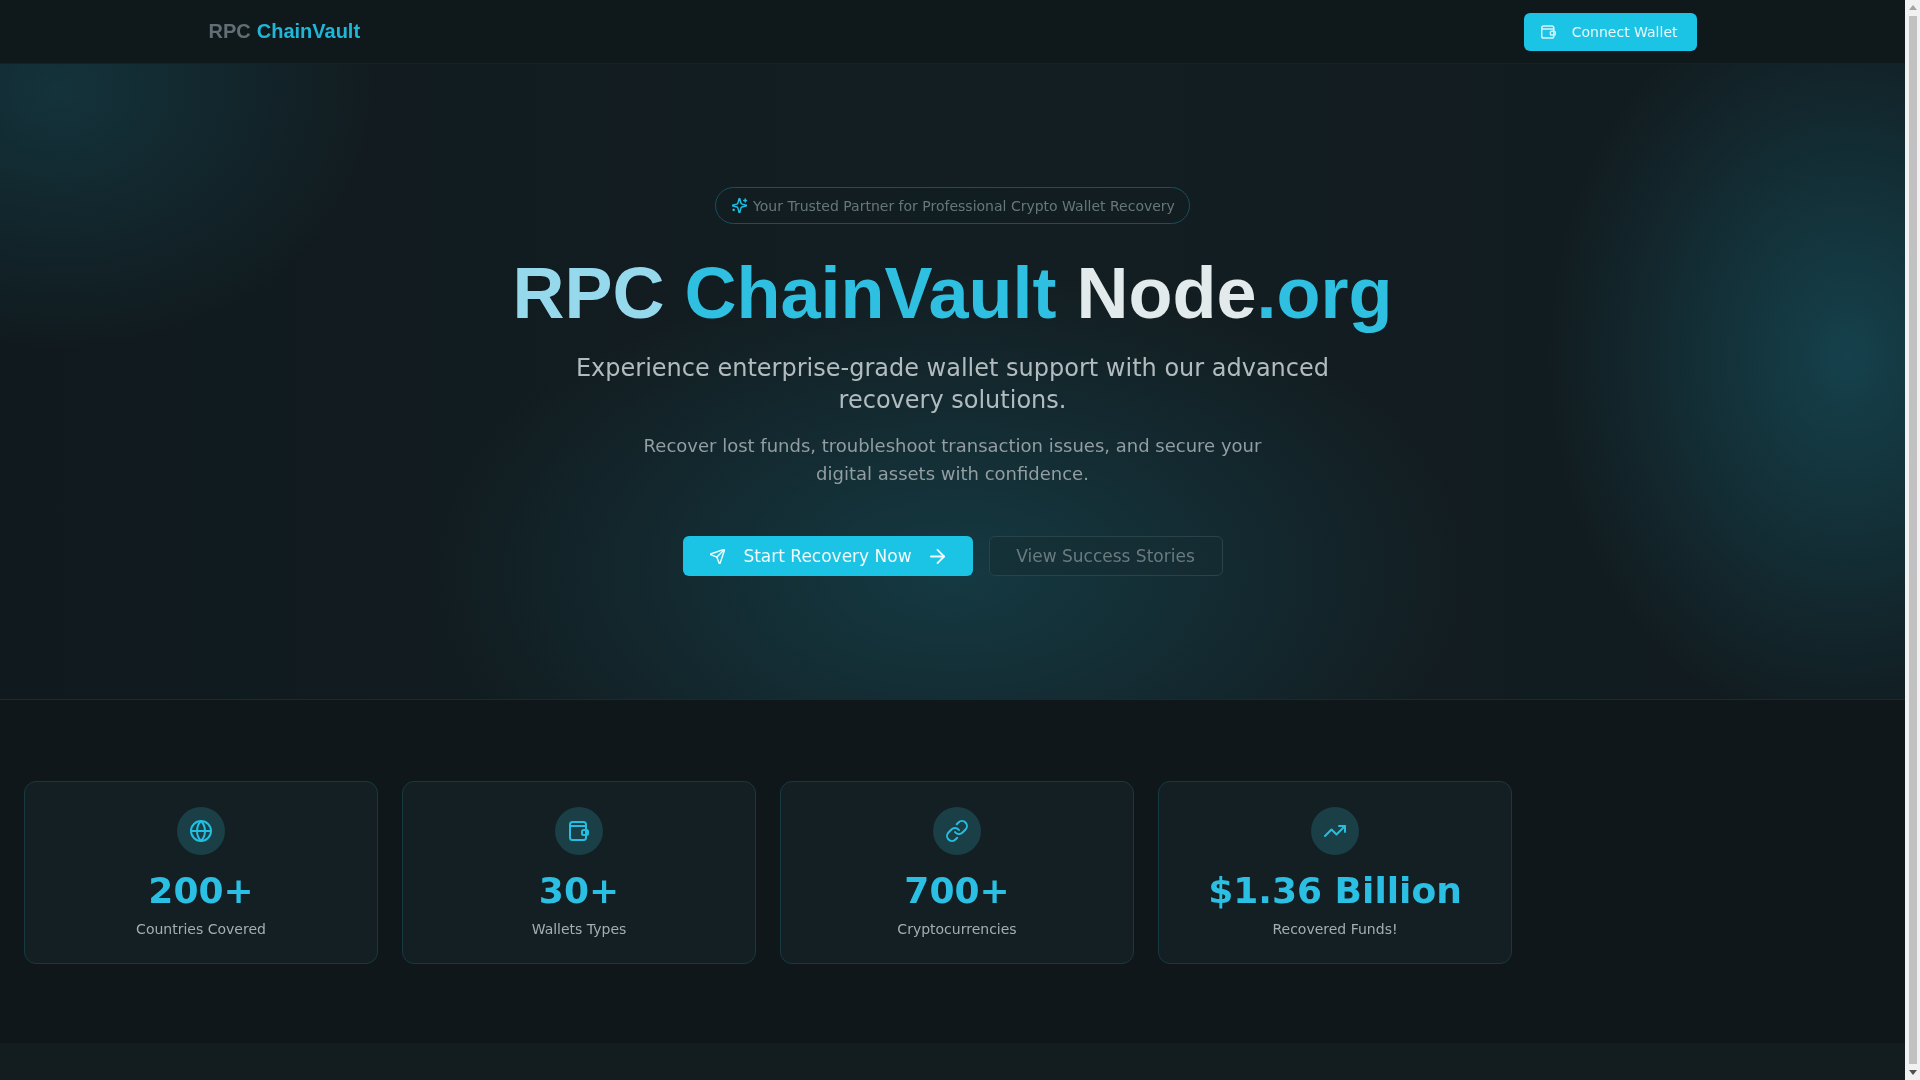  I want to click on scroll-up-icon, so click(1912, 7).